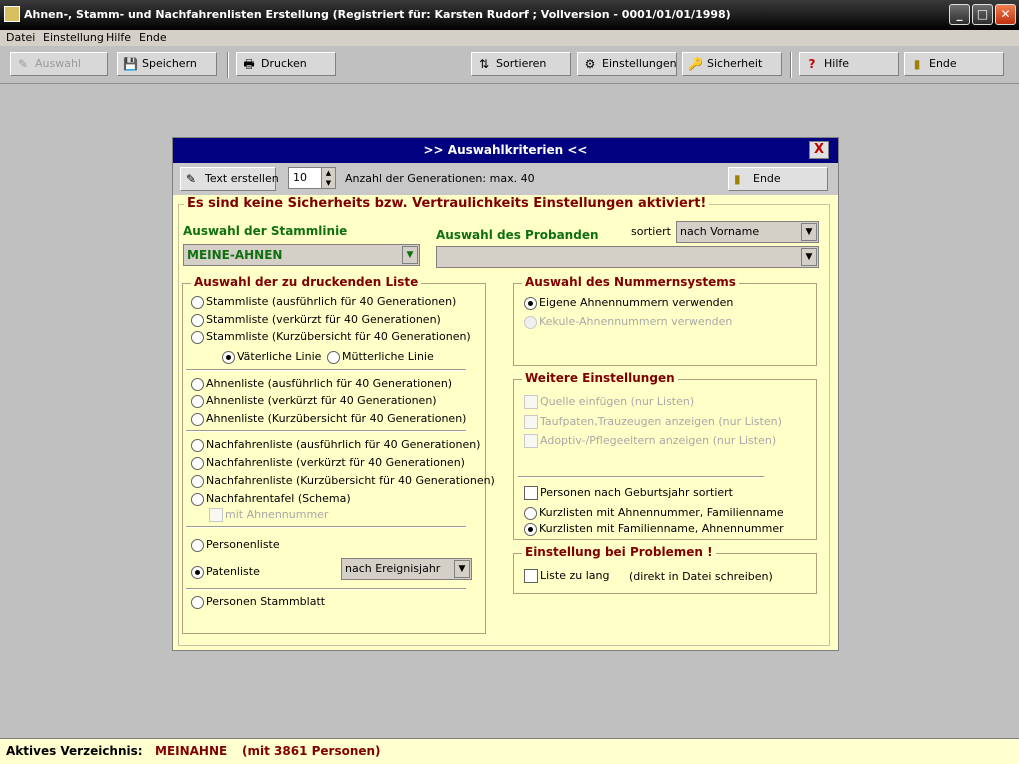 This screenshot has width=1019, height=764. I want to click on menu-ende: Ende, so click(153, 37).